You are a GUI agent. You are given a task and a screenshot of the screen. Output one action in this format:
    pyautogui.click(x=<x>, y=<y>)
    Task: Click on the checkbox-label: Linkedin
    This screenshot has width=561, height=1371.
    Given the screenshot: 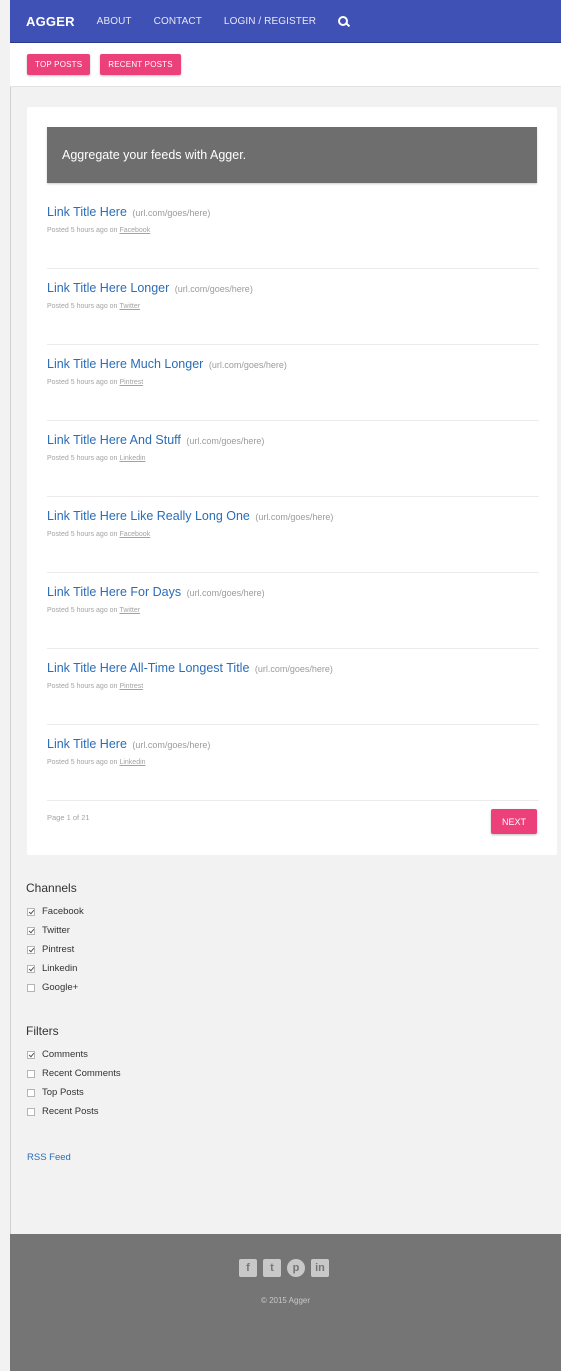 What is the action you would take?
    pyautogui.click(x=60, y=968)
    